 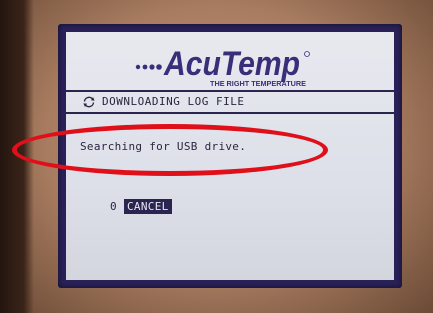 What do you see at coordinates (113, 206) in the screenshot?
I see `cancel-key-number: 0` at bounding box center [113, 206].